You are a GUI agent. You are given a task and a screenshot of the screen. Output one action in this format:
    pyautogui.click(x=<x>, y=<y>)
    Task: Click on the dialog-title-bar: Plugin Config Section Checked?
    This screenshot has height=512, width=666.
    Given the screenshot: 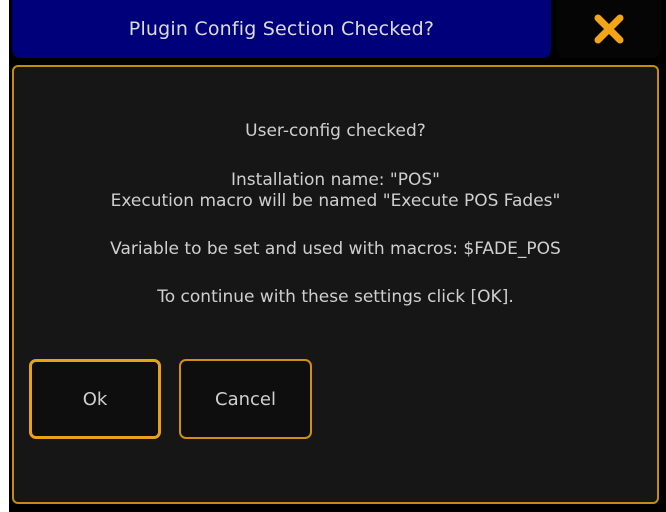 What is the action you would take?
    pyautogui.click(x=281, y=29)
    